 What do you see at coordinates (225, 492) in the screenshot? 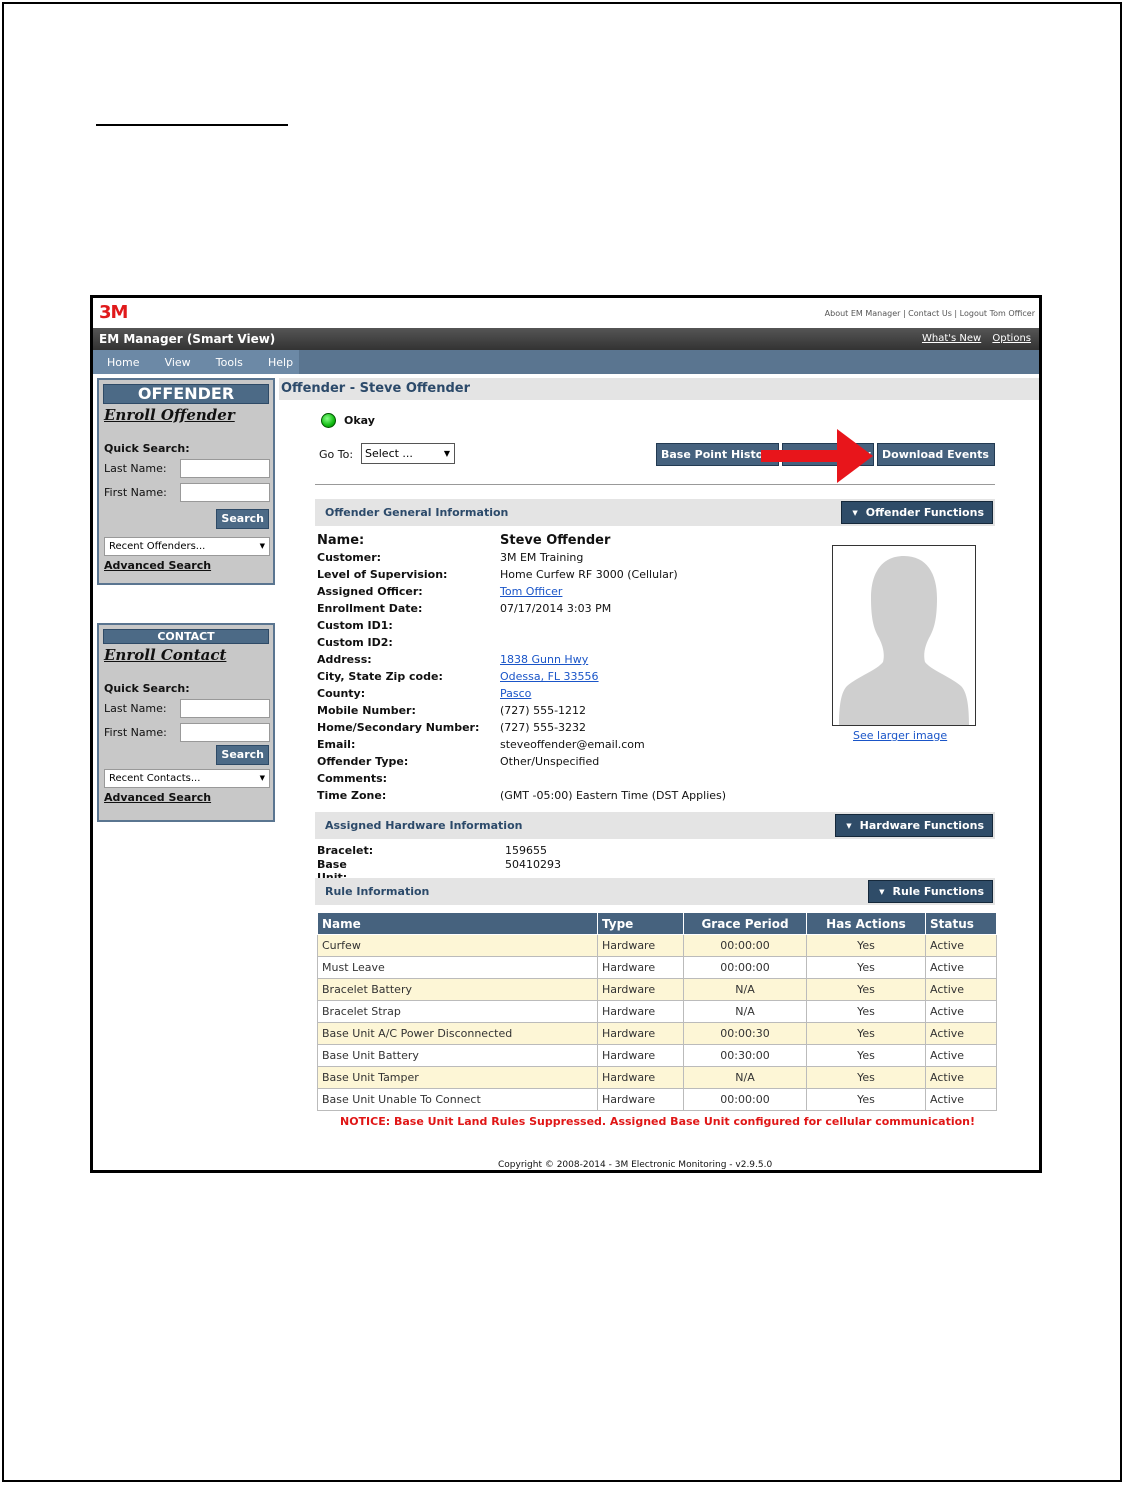
I see `offender-first-name-input` at bounding box center [225, 492].